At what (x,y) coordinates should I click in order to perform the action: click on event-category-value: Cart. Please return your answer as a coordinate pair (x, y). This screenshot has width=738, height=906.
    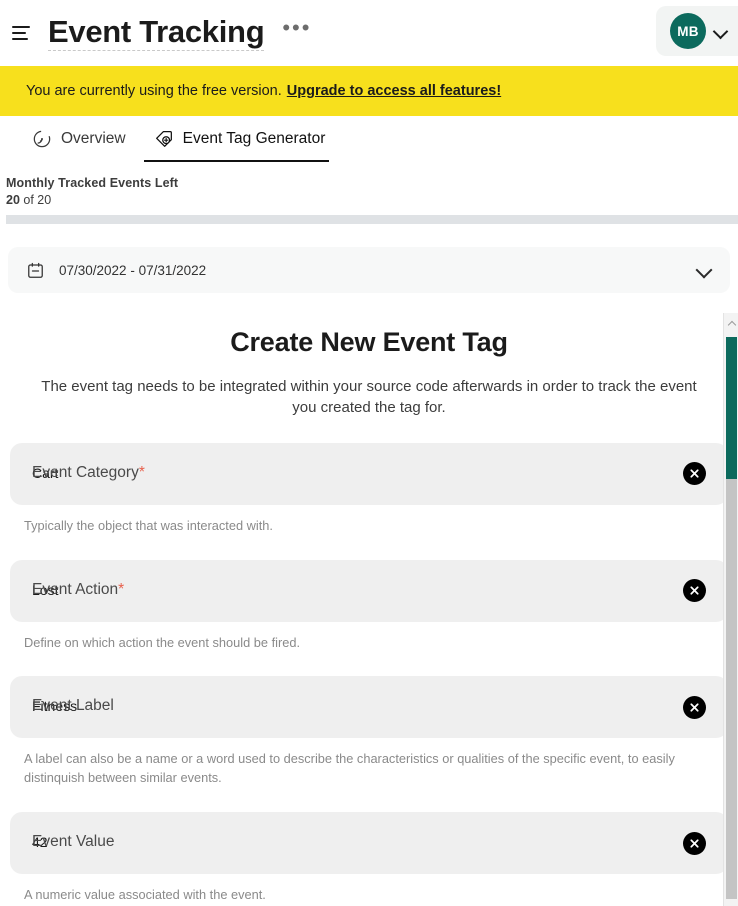
    Looking at the image, I should click on (45, 472).